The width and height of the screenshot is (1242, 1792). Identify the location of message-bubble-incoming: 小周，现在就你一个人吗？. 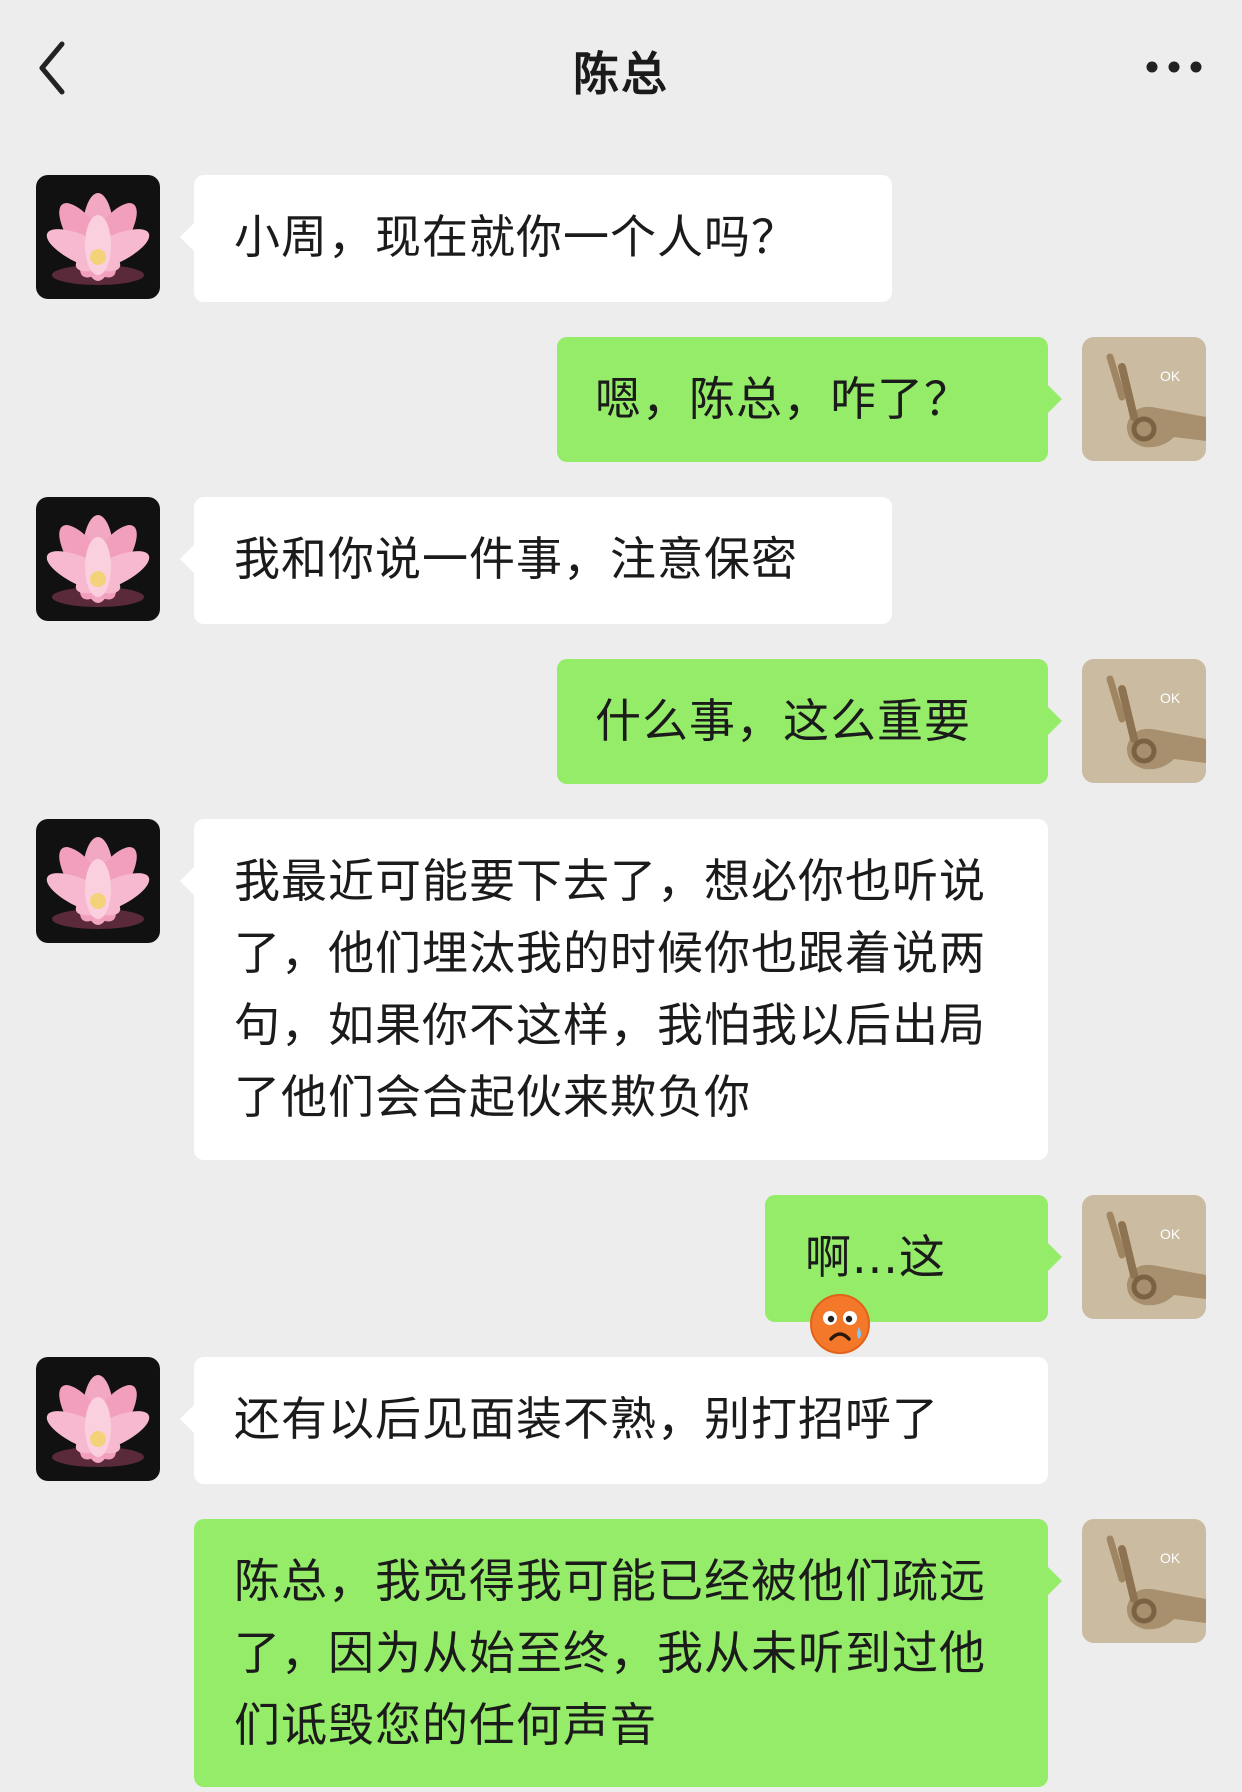
(536, 238).